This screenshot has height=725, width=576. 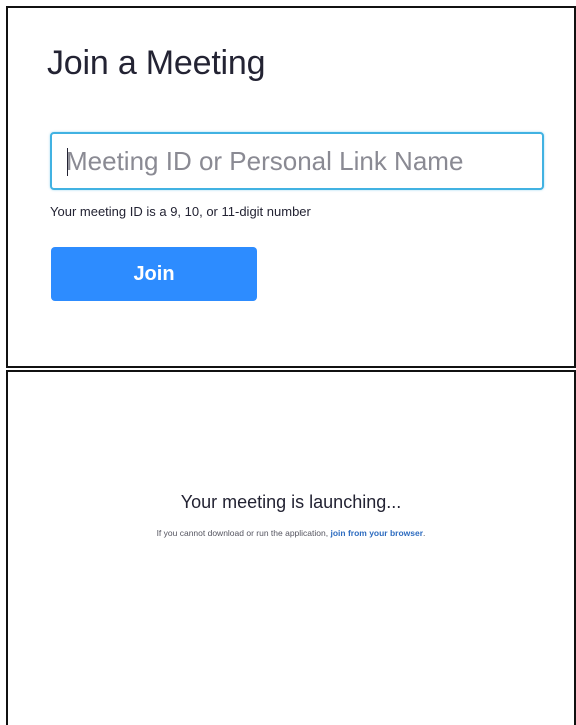 What do you see at coordinates (67, 162) in the screenshot?
I see `text-cursor` at bounding box center [67, 162].